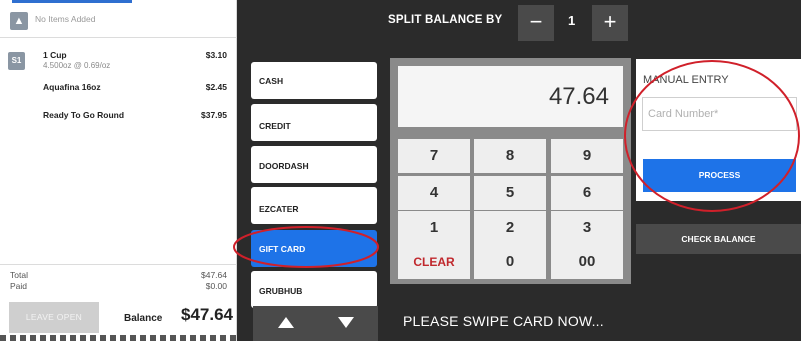 The width and height of the screenshot is (801, 341). Describe the element at coordinates (118, 21) in the screenshot. I see `ticket-header: ▲ No Items Added` at that location.